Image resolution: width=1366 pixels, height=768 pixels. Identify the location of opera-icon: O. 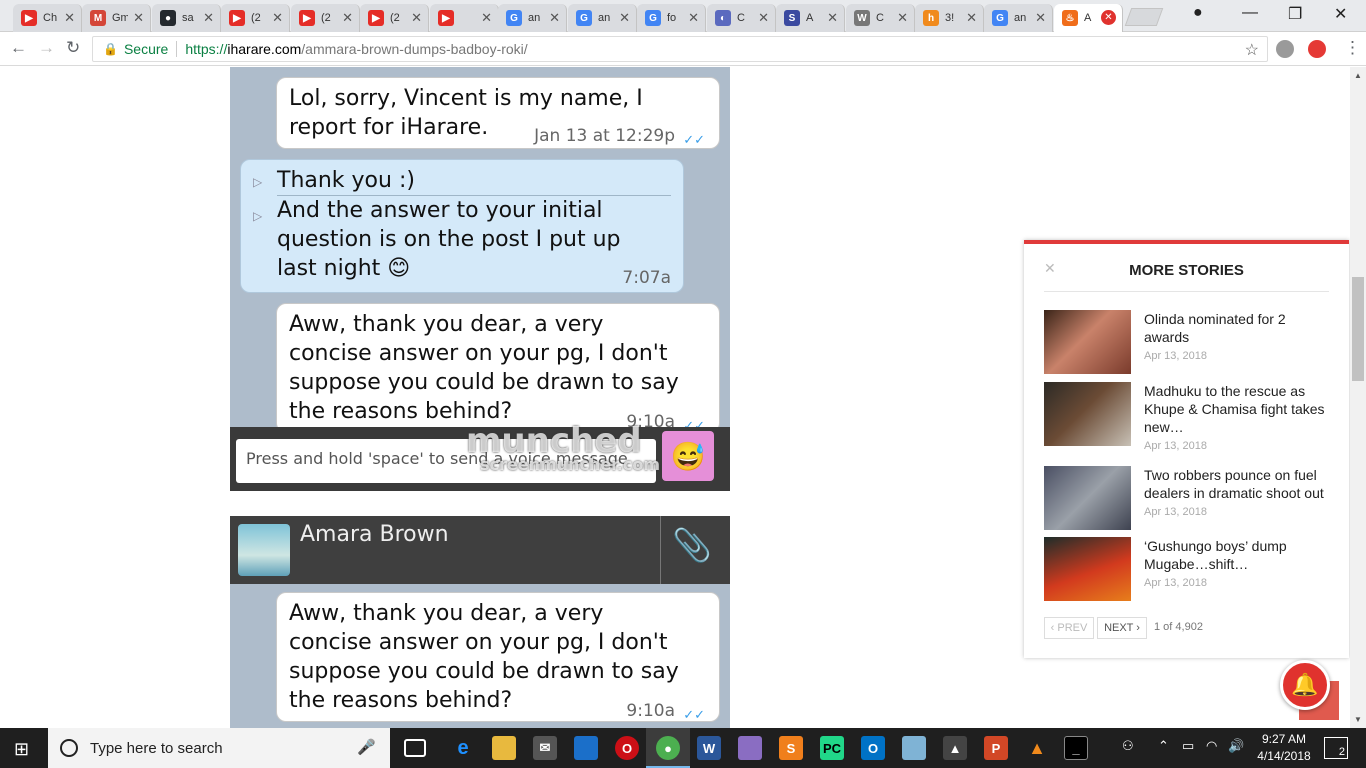
(627, 748).